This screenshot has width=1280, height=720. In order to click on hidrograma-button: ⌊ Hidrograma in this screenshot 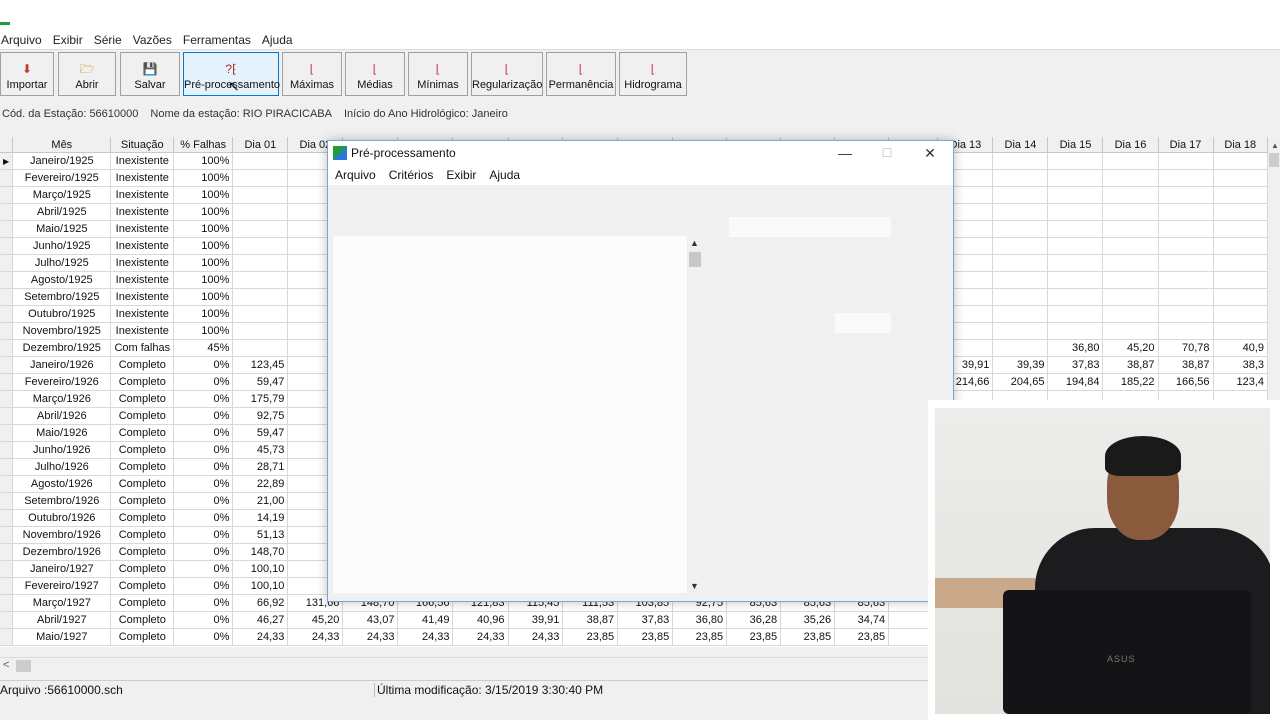, I will do `click(653, 74)`.